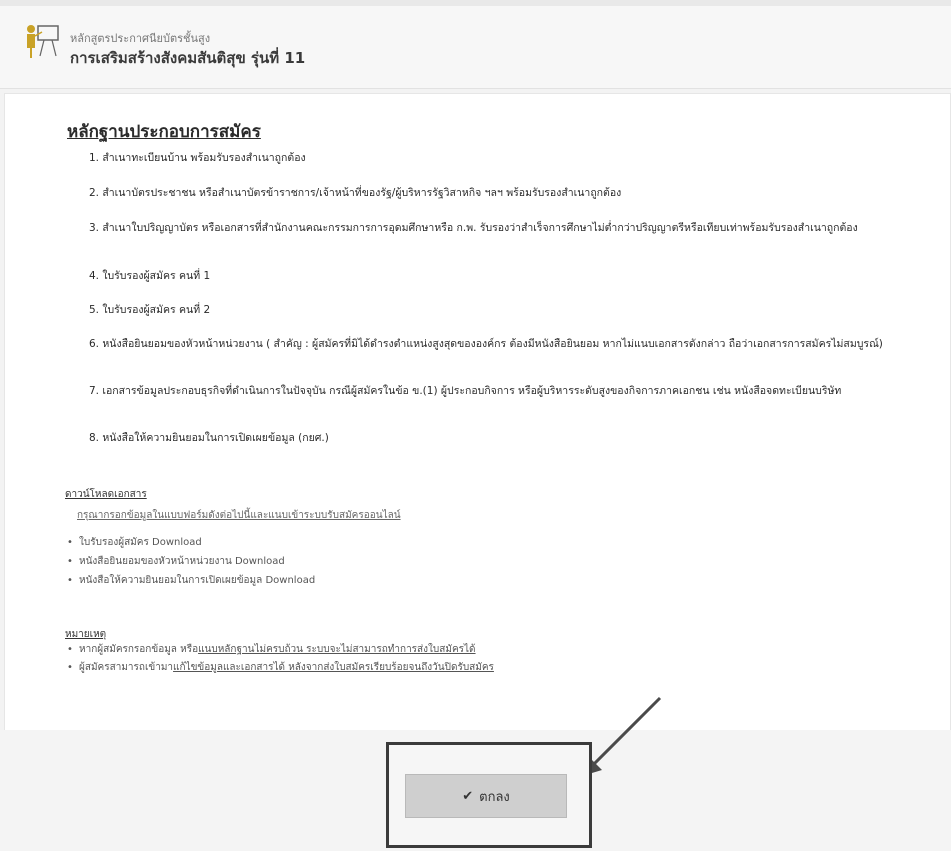 Image resolution: width=951 pixels, height=851 pixels. What do you see at coordinates (106, 494) in the screenshot?
I see `downloads-heading: ดาวน์โหลดเอกสาร` at bounding box center [106, 494].